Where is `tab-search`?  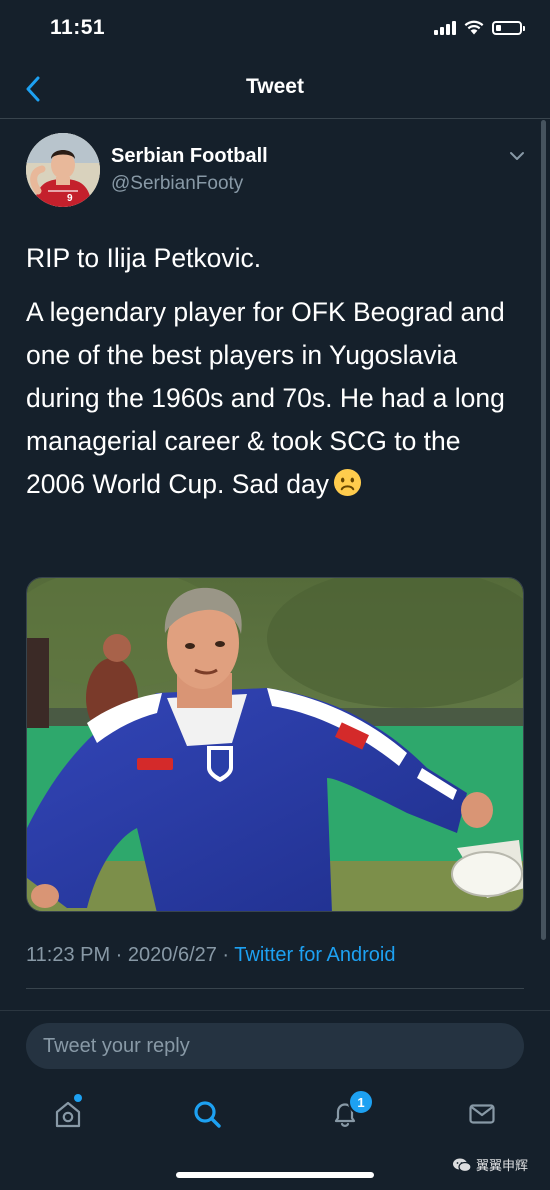
tab-search is located at coordinates (207, 1114).